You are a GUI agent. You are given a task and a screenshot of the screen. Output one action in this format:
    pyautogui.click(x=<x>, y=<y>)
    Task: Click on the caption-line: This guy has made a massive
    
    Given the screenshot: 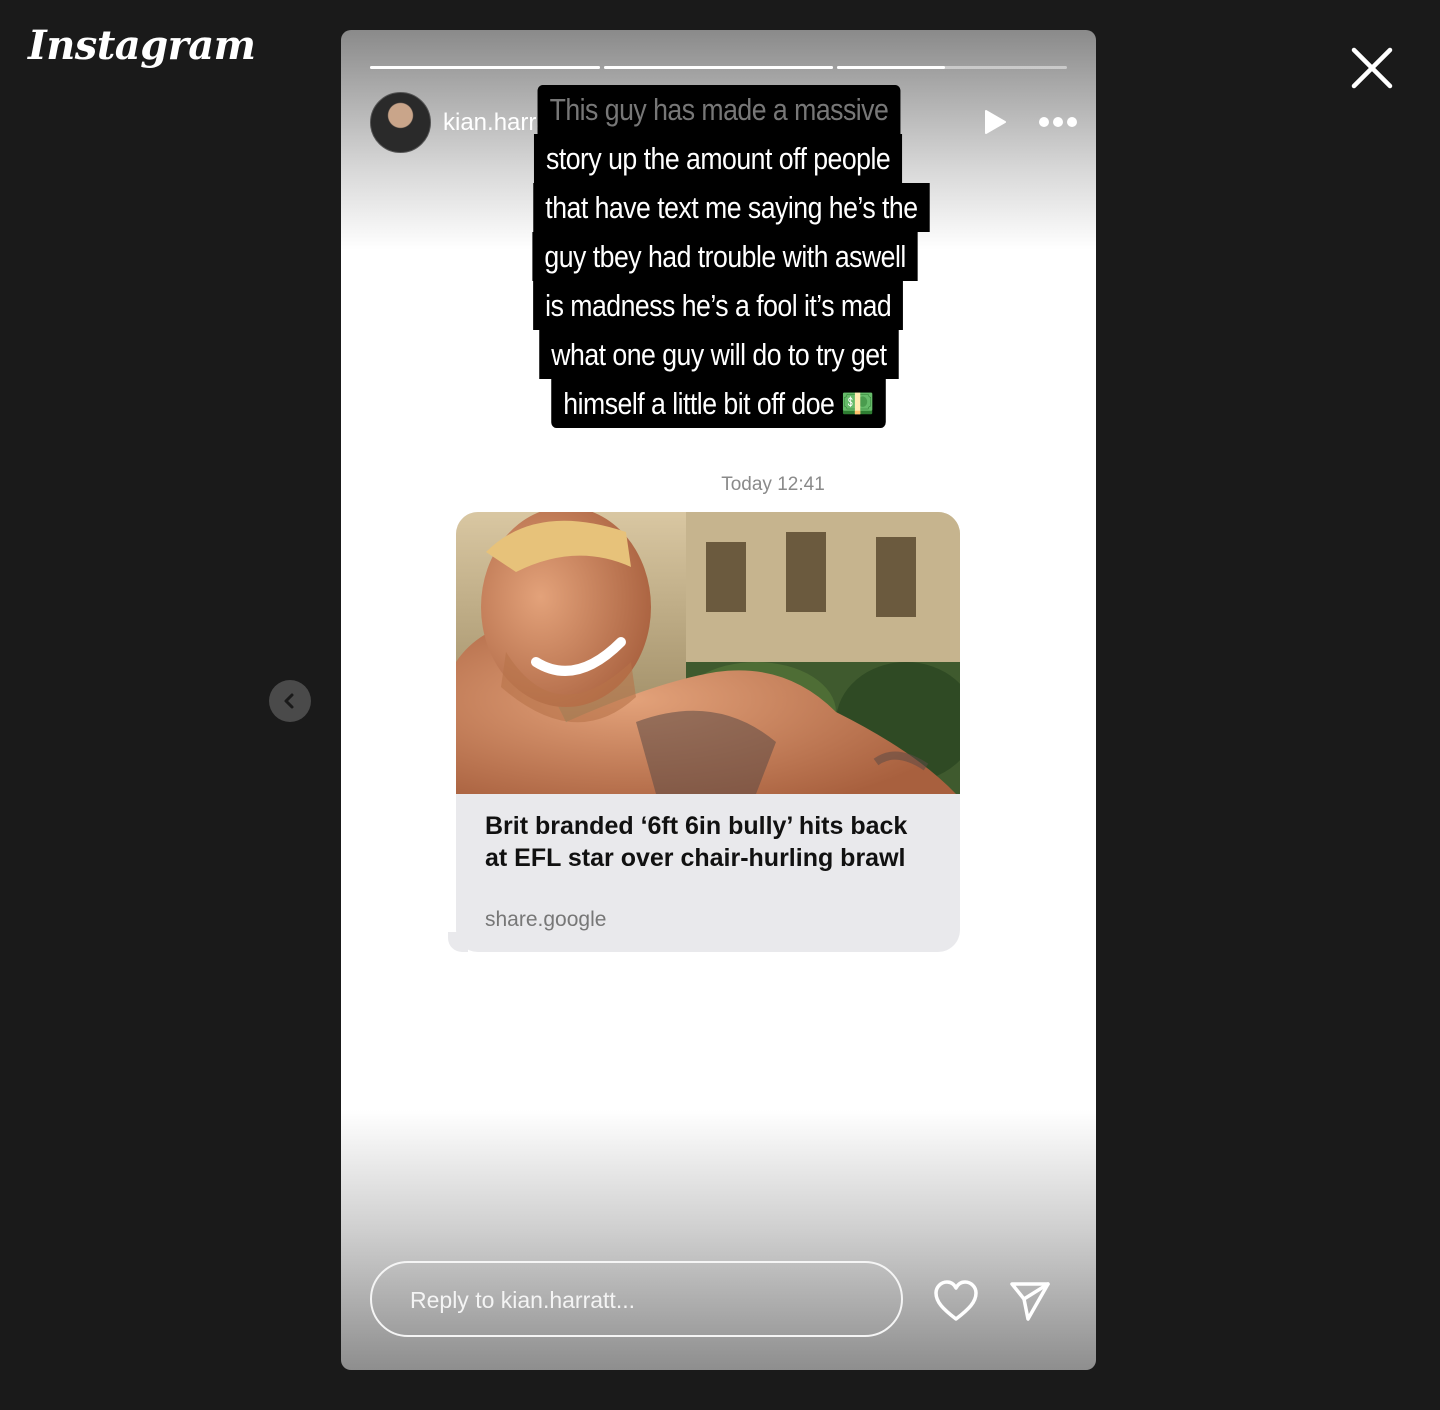 What is the action you would take?
    pyautogui.click(x=718, y=109)
    